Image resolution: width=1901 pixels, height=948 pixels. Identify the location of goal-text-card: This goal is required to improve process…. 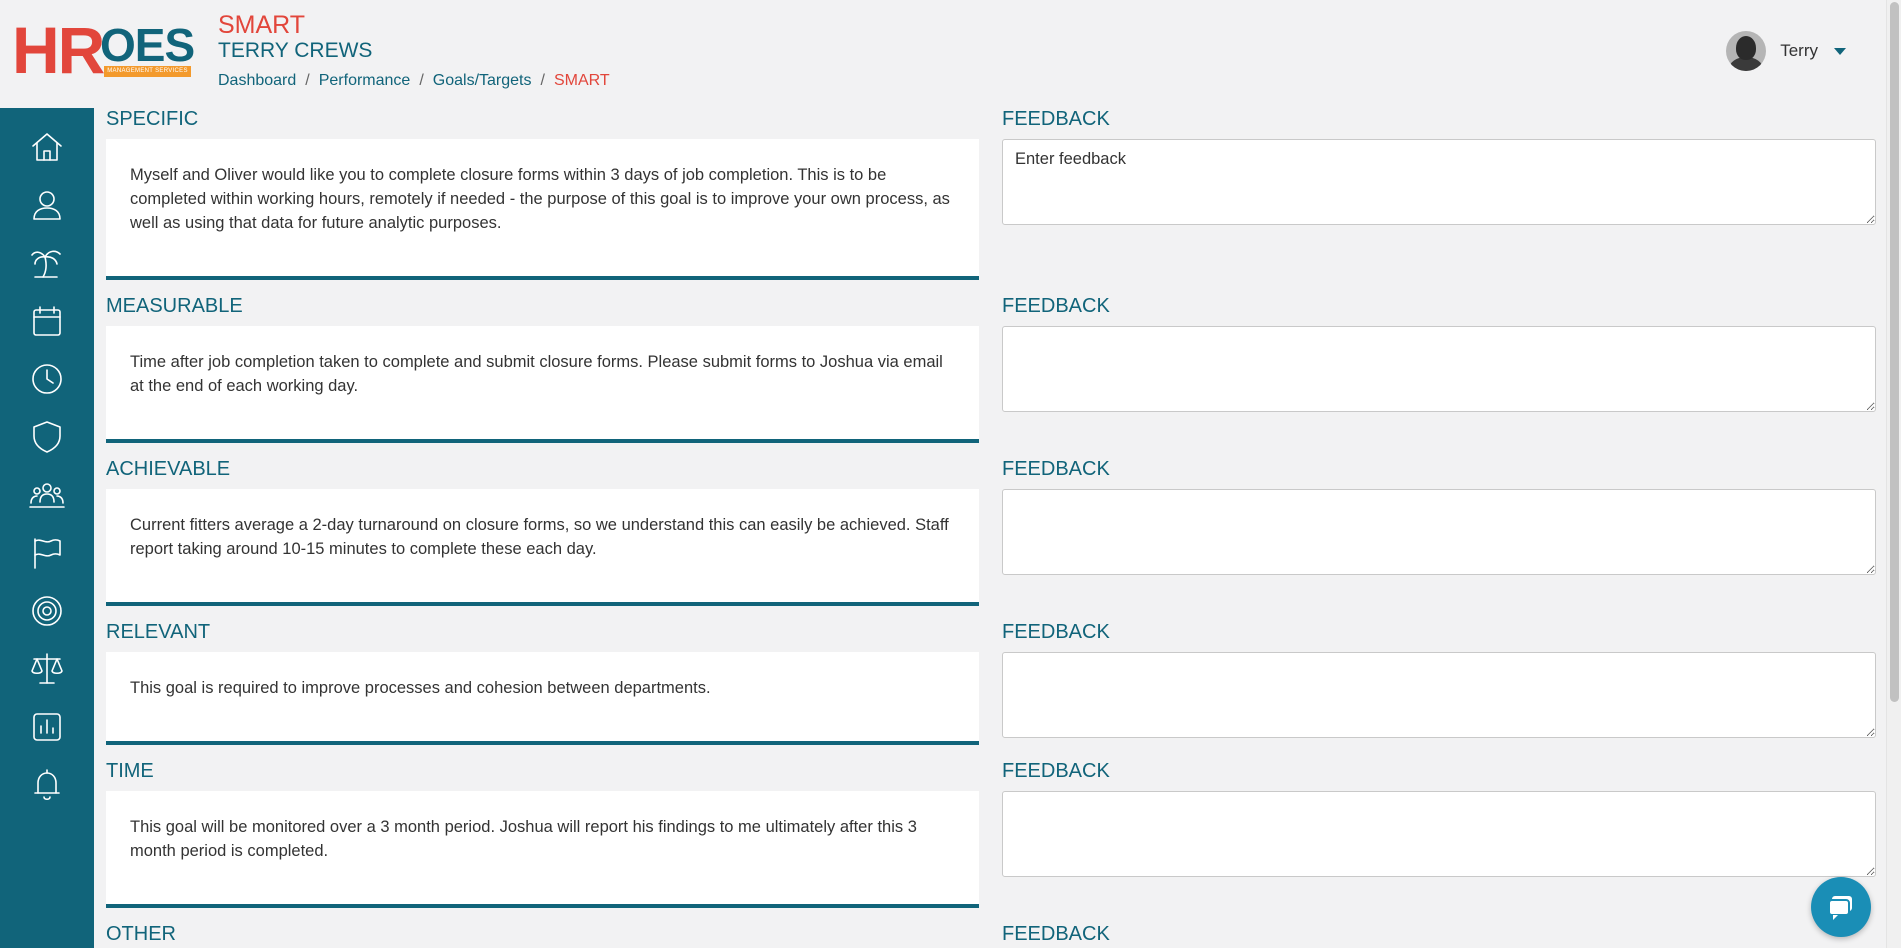
(542, 698).